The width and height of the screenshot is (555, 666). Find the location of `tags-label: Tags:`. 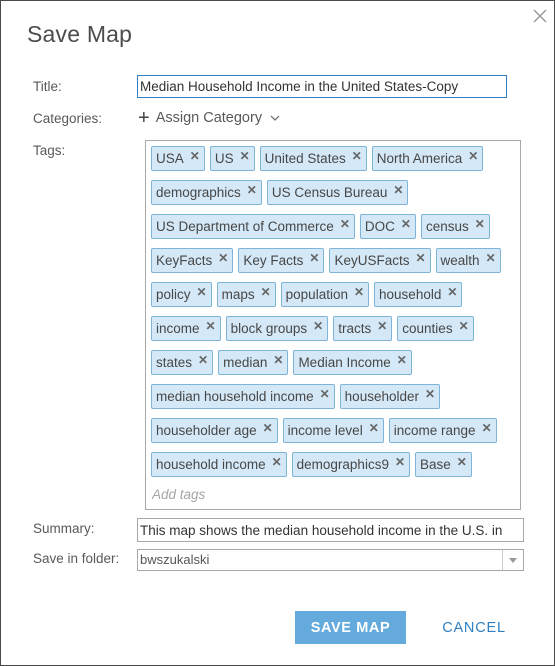

tags-label: Tags: is located at coordinates (49, 150).